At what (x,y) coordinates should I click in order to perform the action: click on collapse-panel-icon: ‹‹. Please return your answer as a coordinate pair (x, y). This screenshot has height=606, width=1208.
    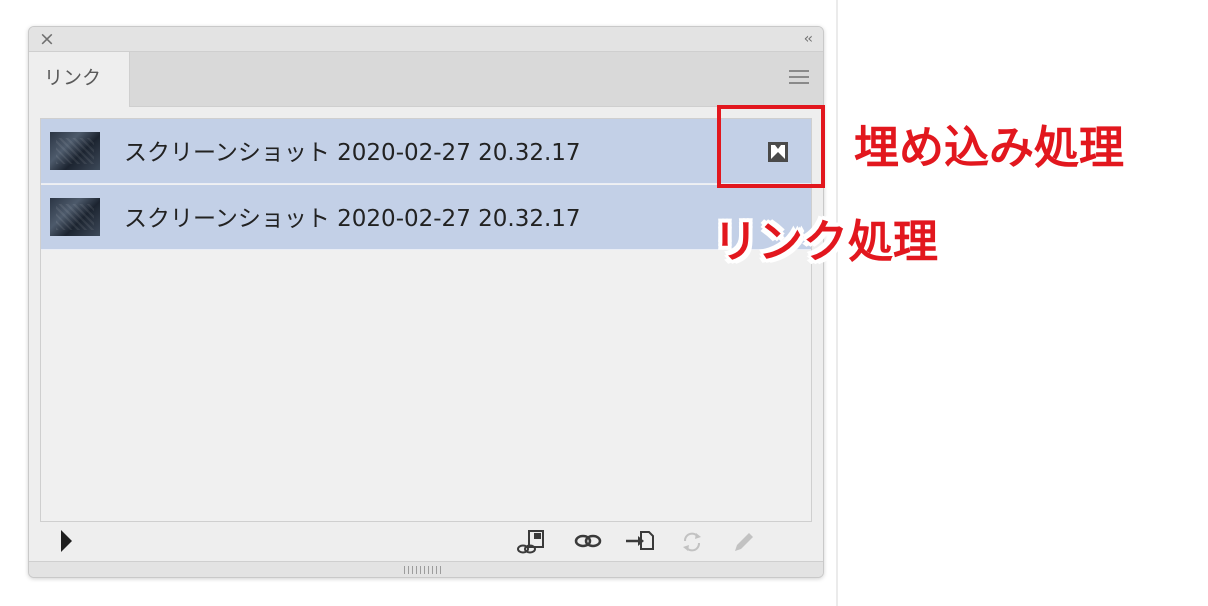
    Looking at the image, I should click on (808, 39).